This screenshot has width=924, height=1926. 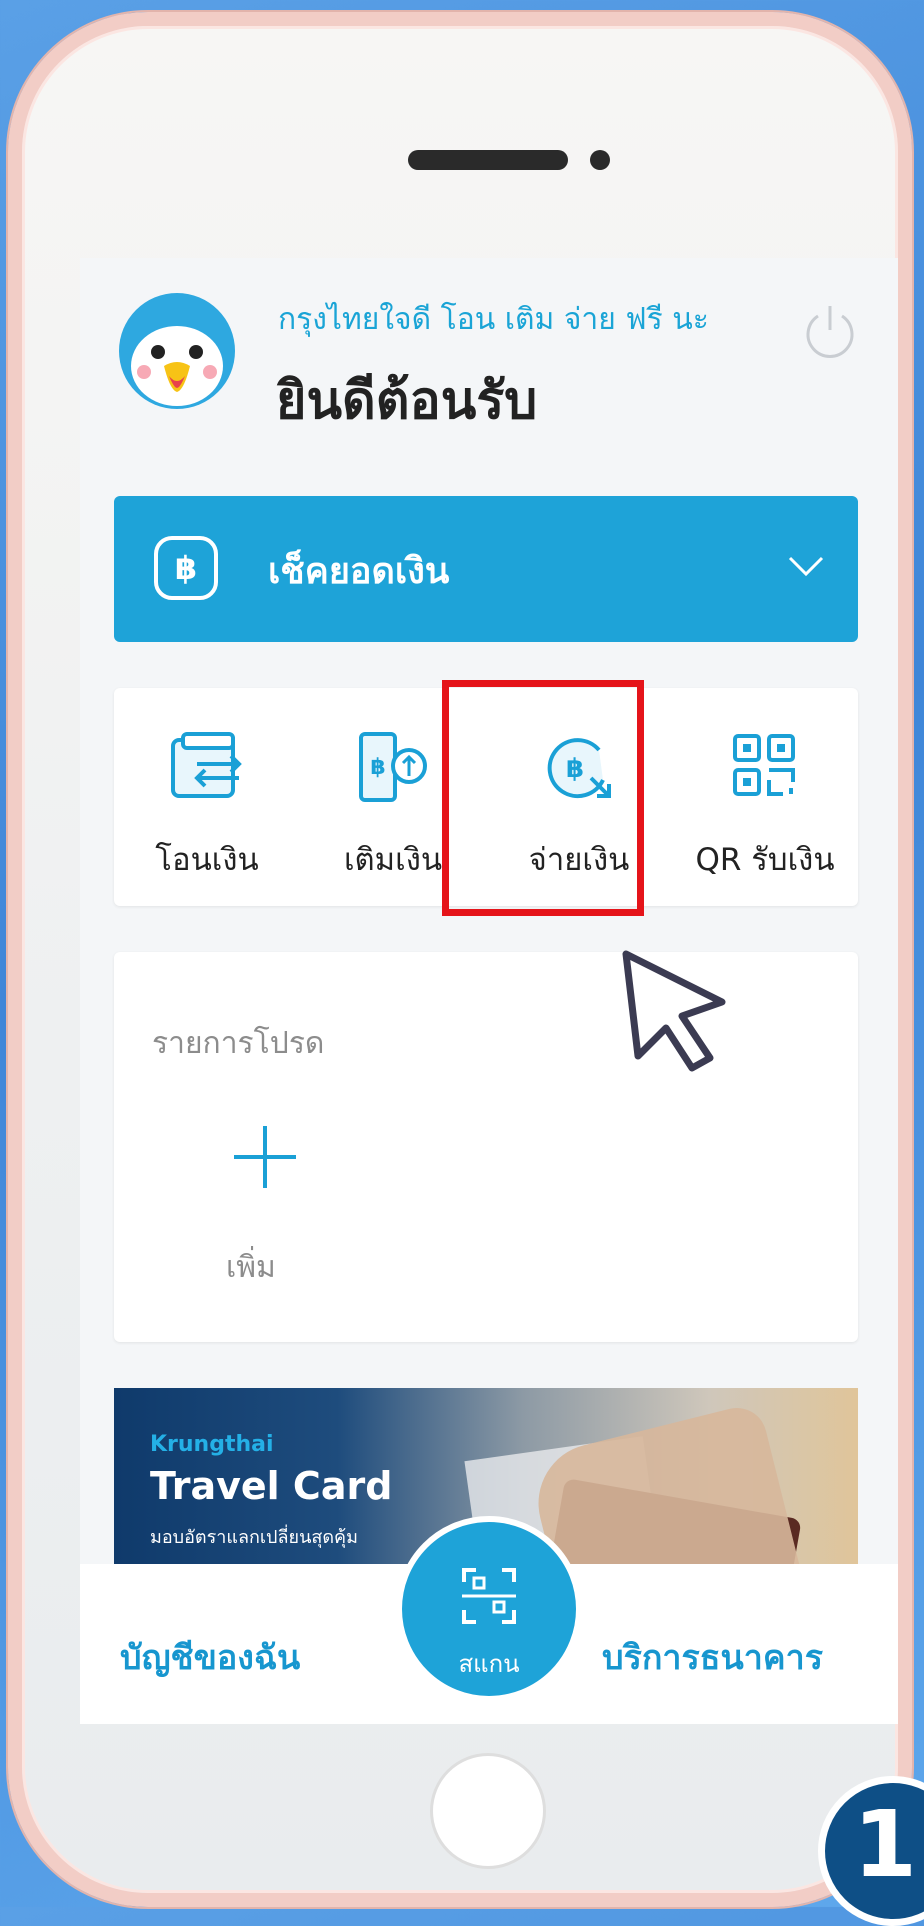 I want to click on greeting-text: กรุงไทยใจดี โอน เติม จ่าย ฟรี นะ, so click(x=493, y=319).